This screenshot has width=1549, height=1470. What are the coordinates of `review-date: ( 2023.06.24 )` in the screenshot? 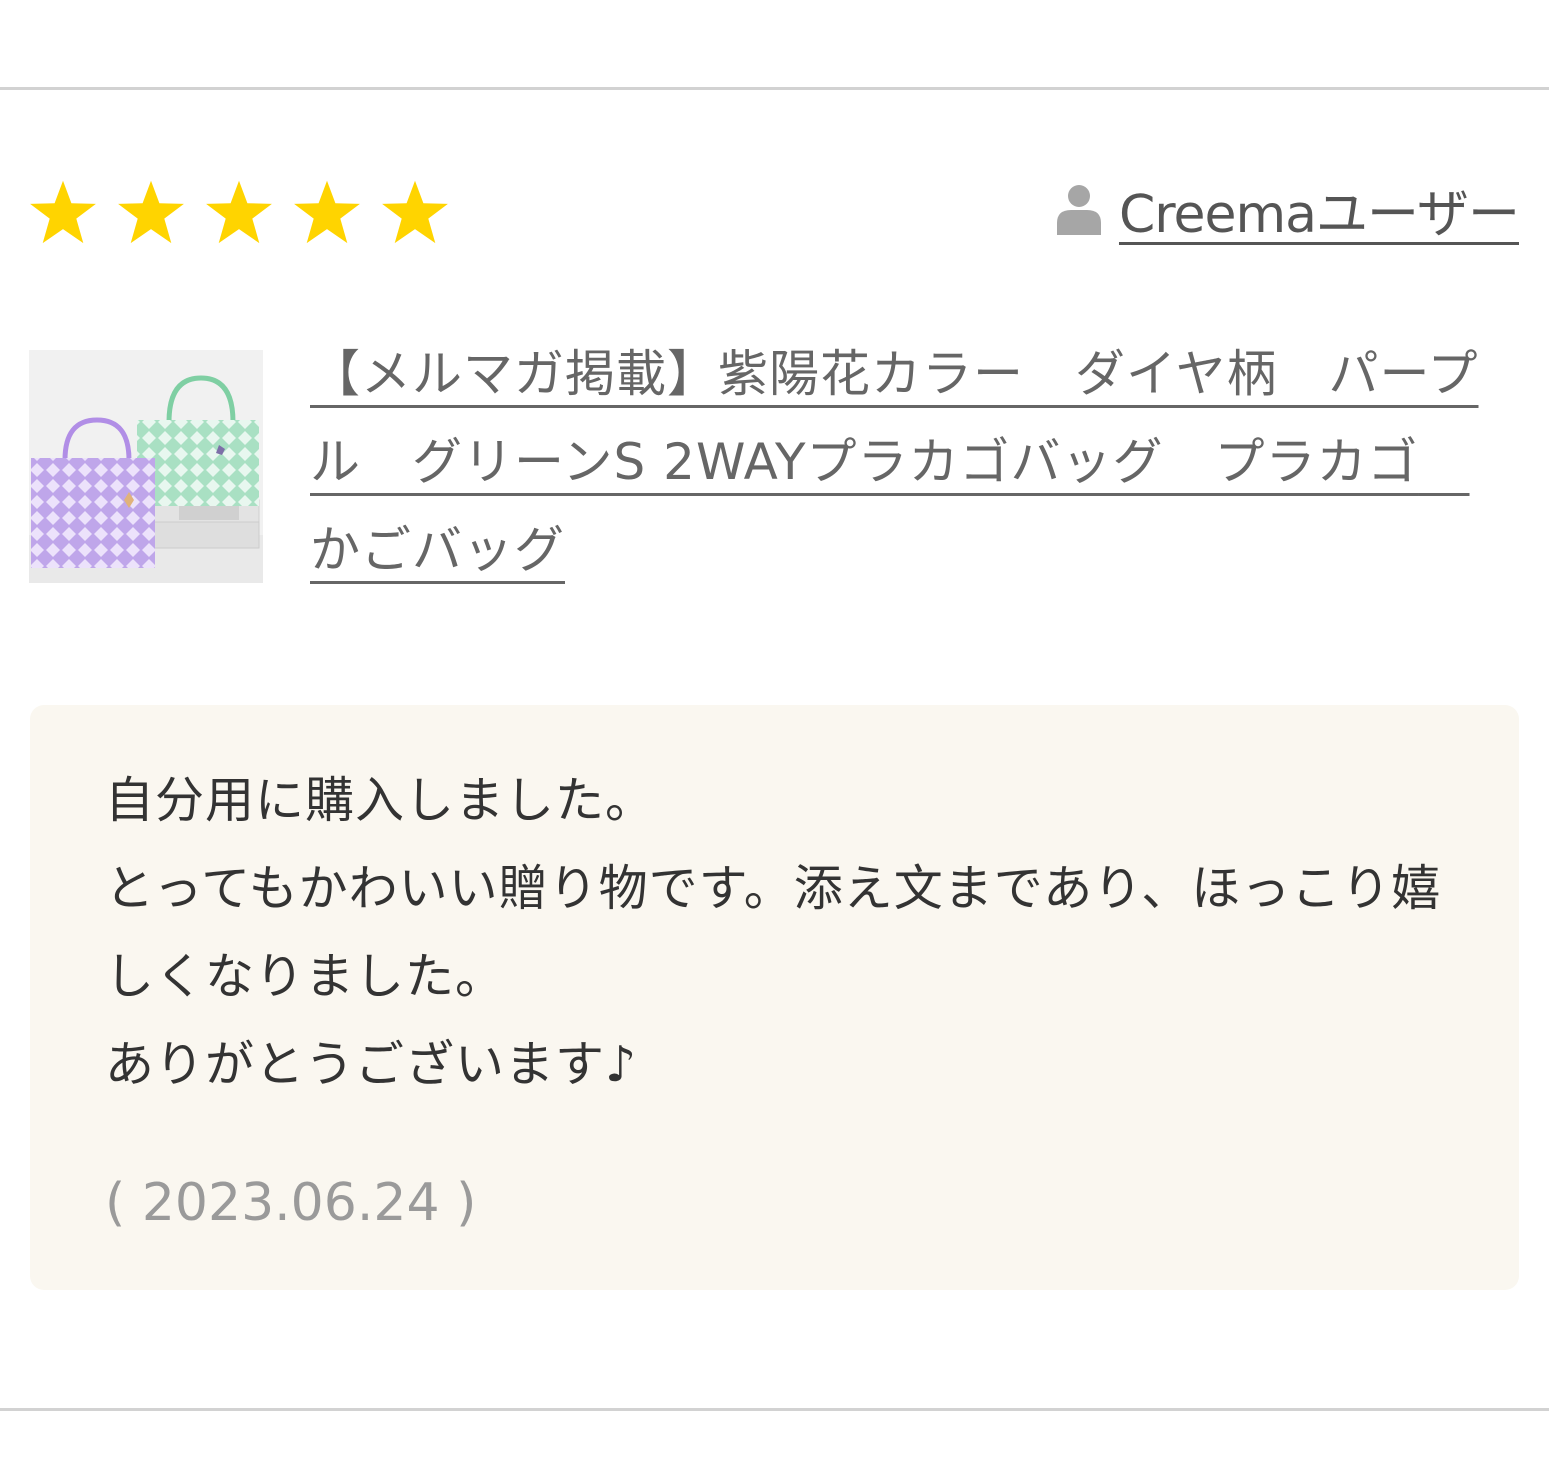 It's located at (291, 1203).